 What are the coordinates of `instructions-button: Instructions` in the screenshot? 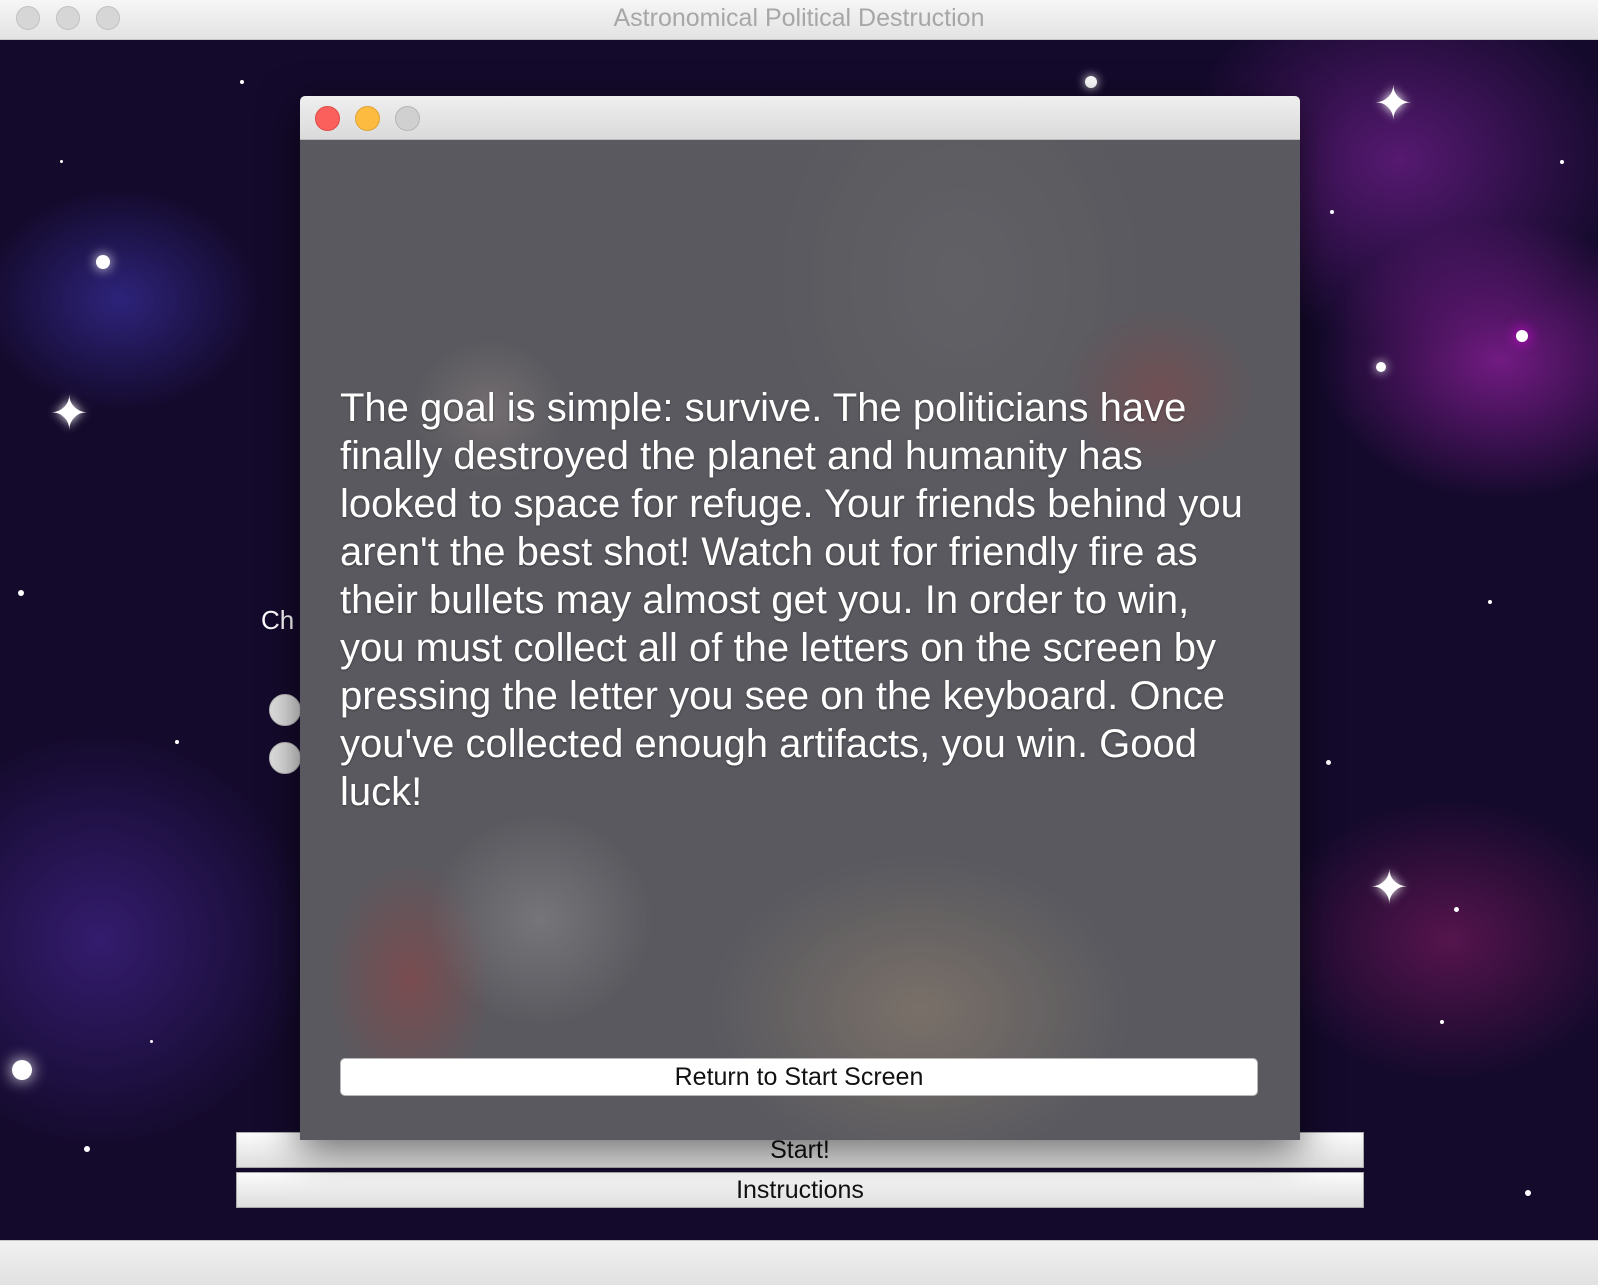 It's located at (800, 1190).